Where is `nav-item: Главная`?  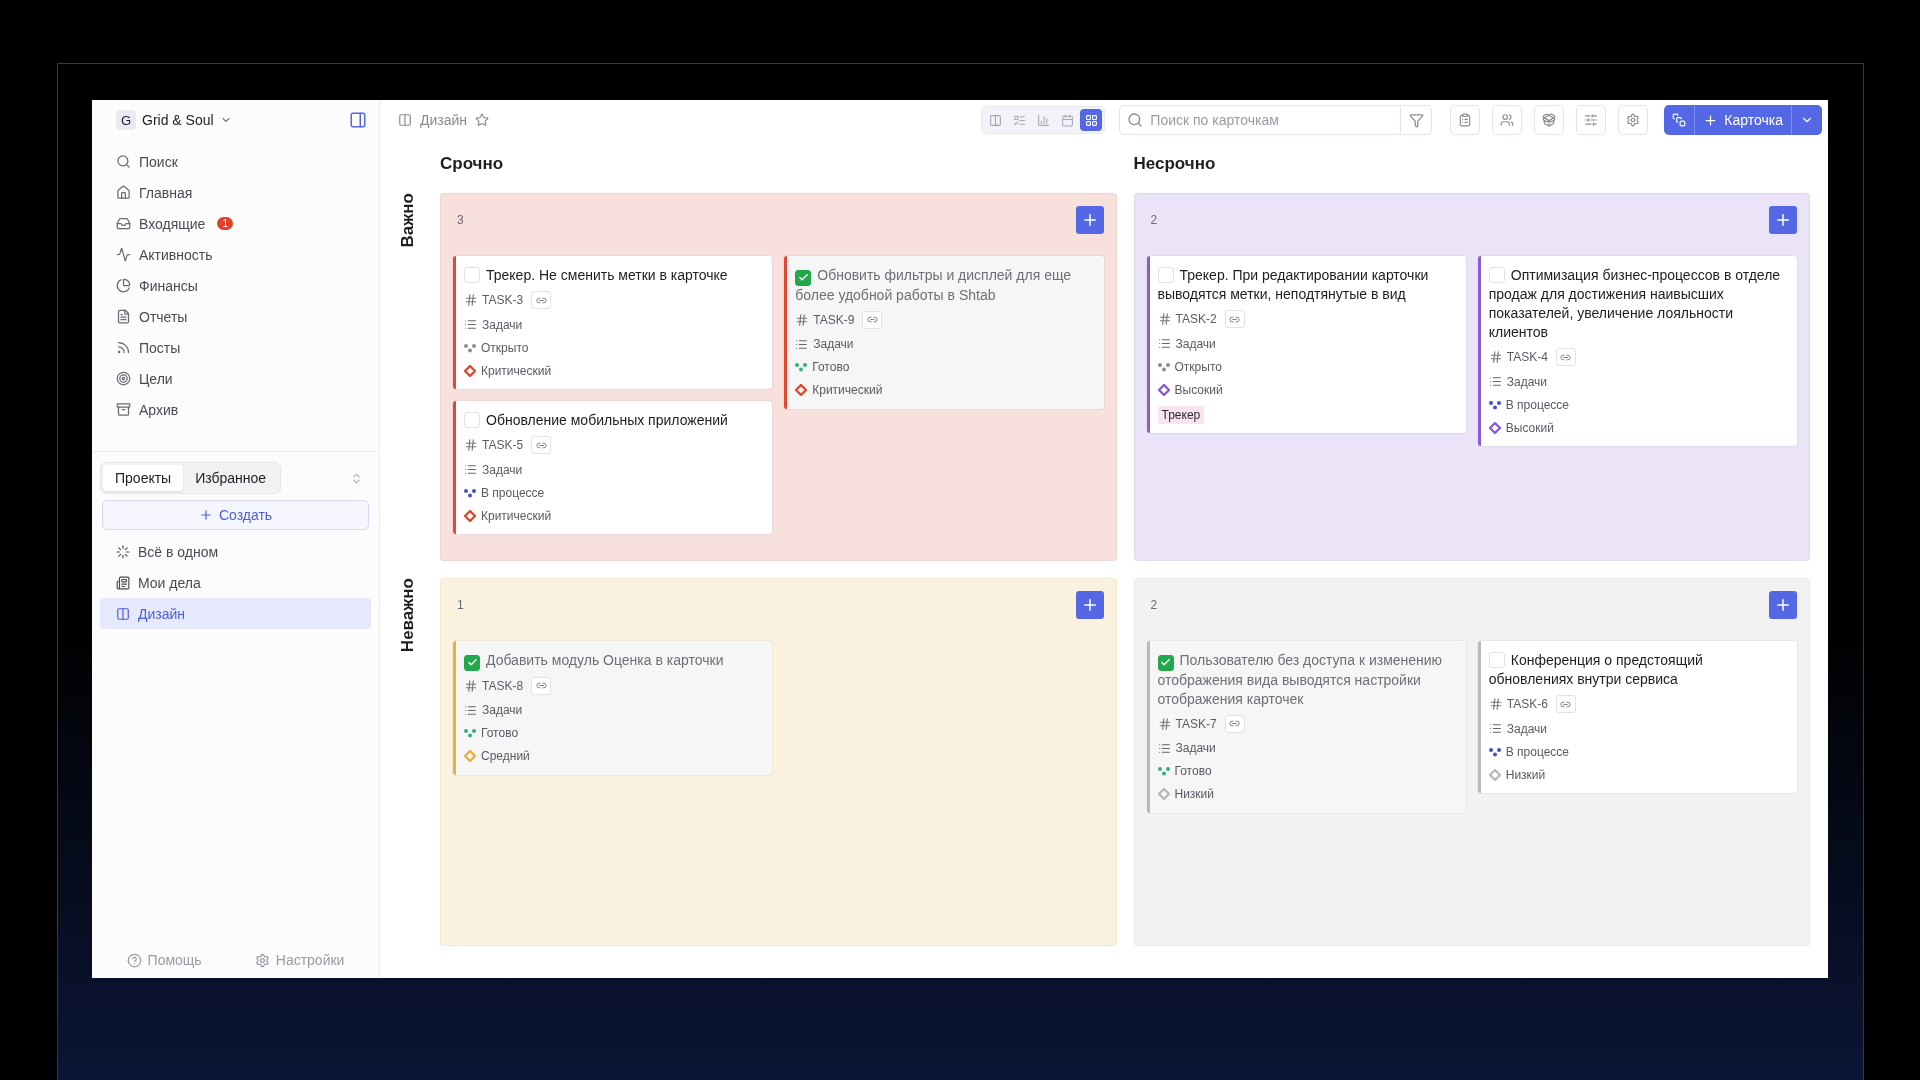
nav-item: Главная is located at coordinates (235, 192).